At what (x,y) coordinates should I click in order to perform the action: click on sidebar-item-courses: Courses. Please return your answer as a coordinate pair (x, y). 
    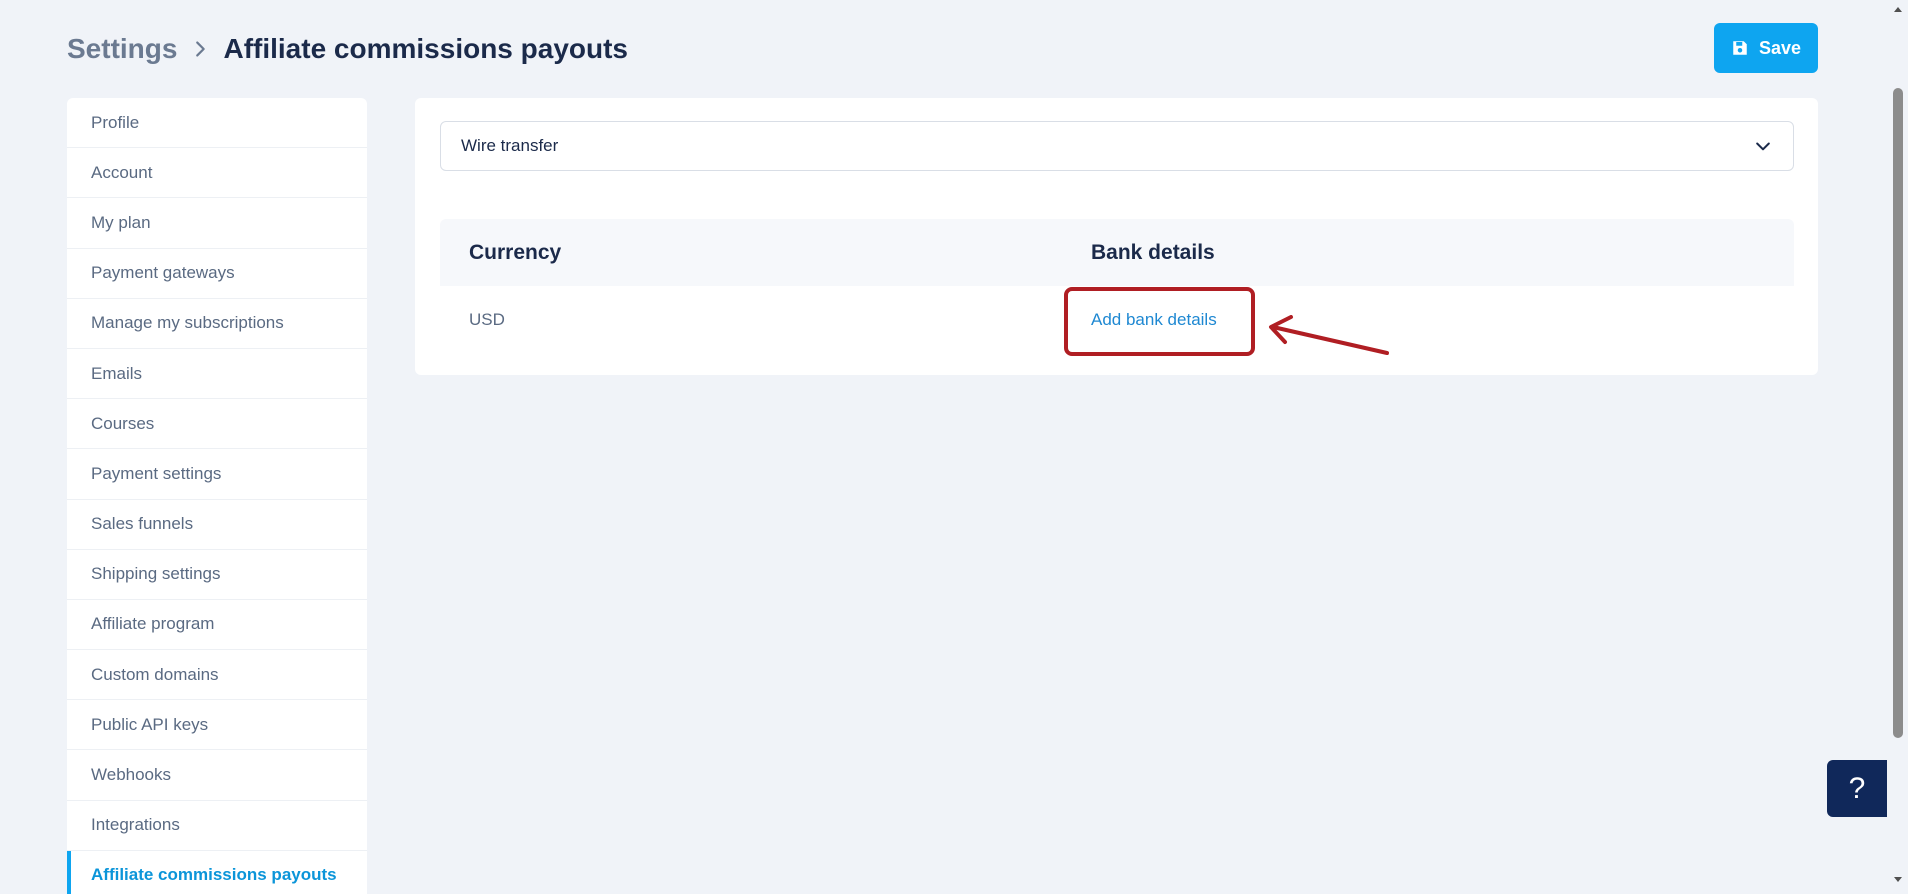
    Looking at the image, I should click on (217, 424).